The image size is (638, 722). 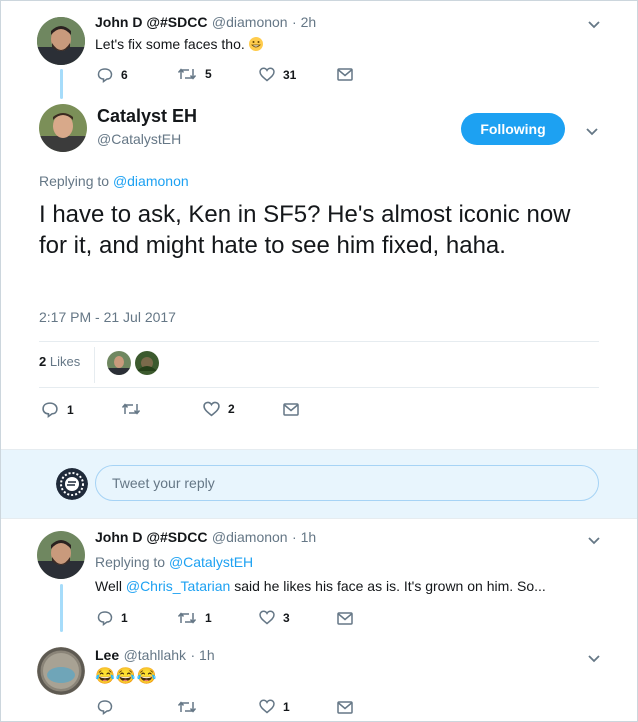 I want to click on tweet-text: 😂😂😂, so click(x=126, y=676).